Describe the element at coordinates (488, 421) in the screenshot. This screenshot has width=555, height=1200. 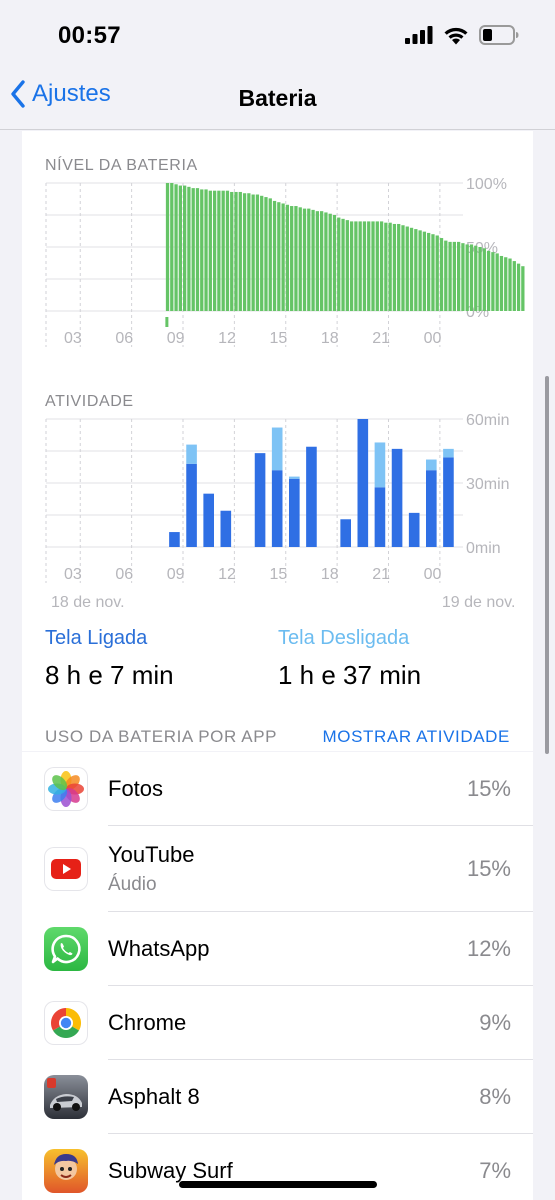
I see `y-tick-label: 60min` at that location.